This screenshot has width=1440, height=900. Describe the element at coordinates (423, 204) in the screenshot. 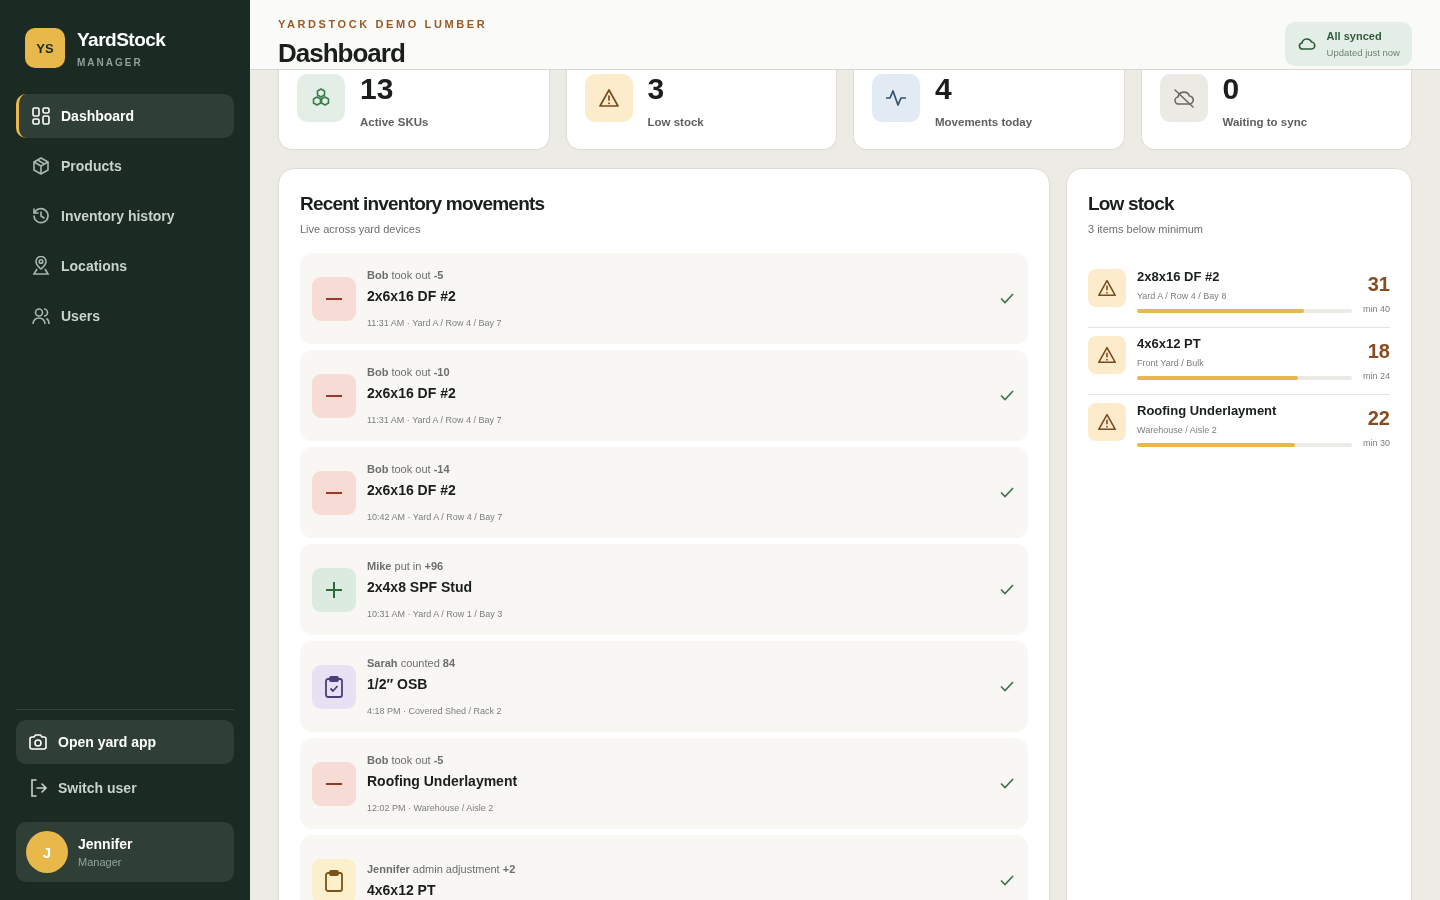

I see `panel-title: Recent inventory movements` at that location.